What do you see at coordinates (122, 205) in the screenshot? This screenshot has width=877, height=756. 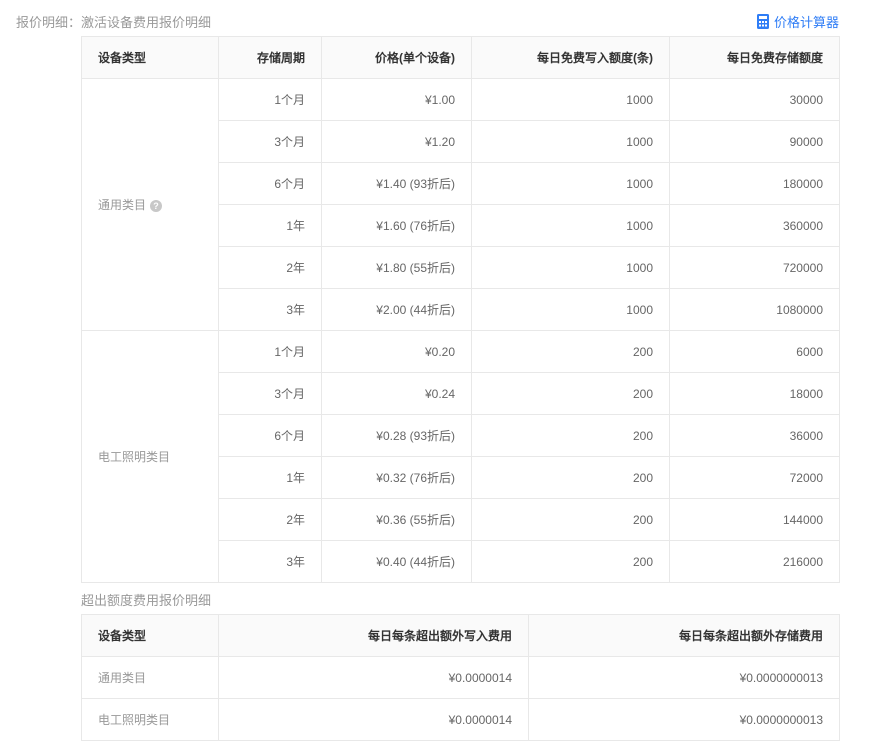 I see `category-label: 通用类目` at bounding box center [122, 205].